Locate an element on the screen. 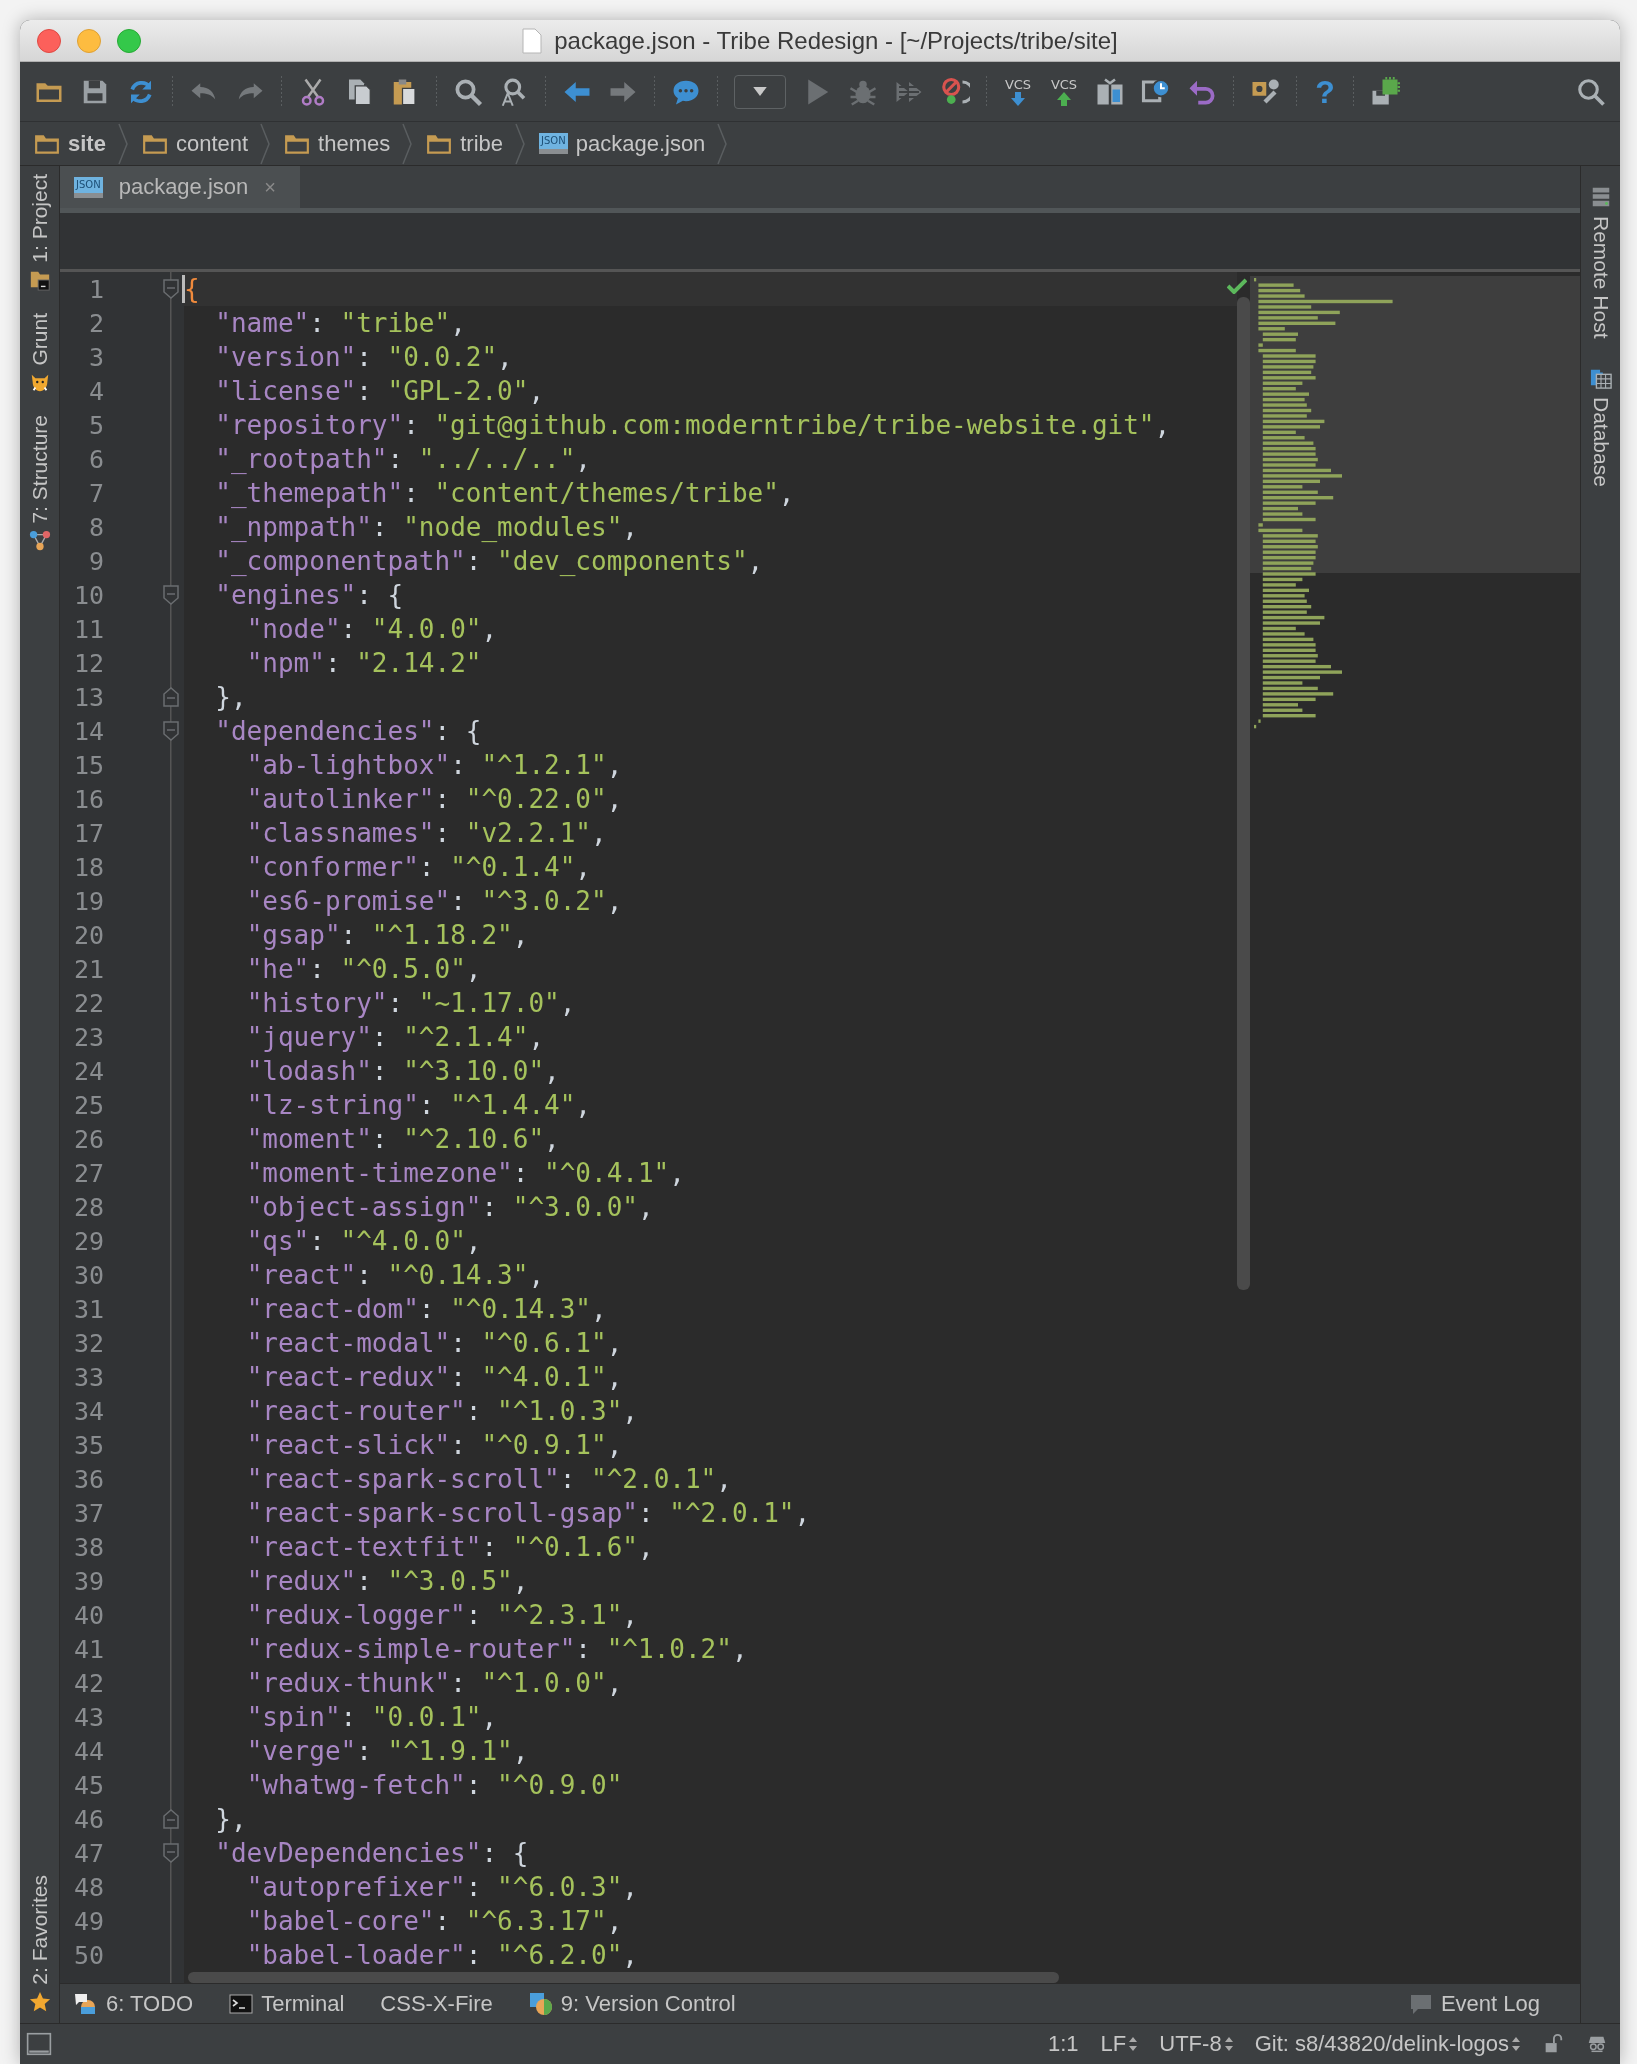 This screenshot has height=2064, width=1637. code-line: "version": "0.0.2", is located at coordinates (363, 357).